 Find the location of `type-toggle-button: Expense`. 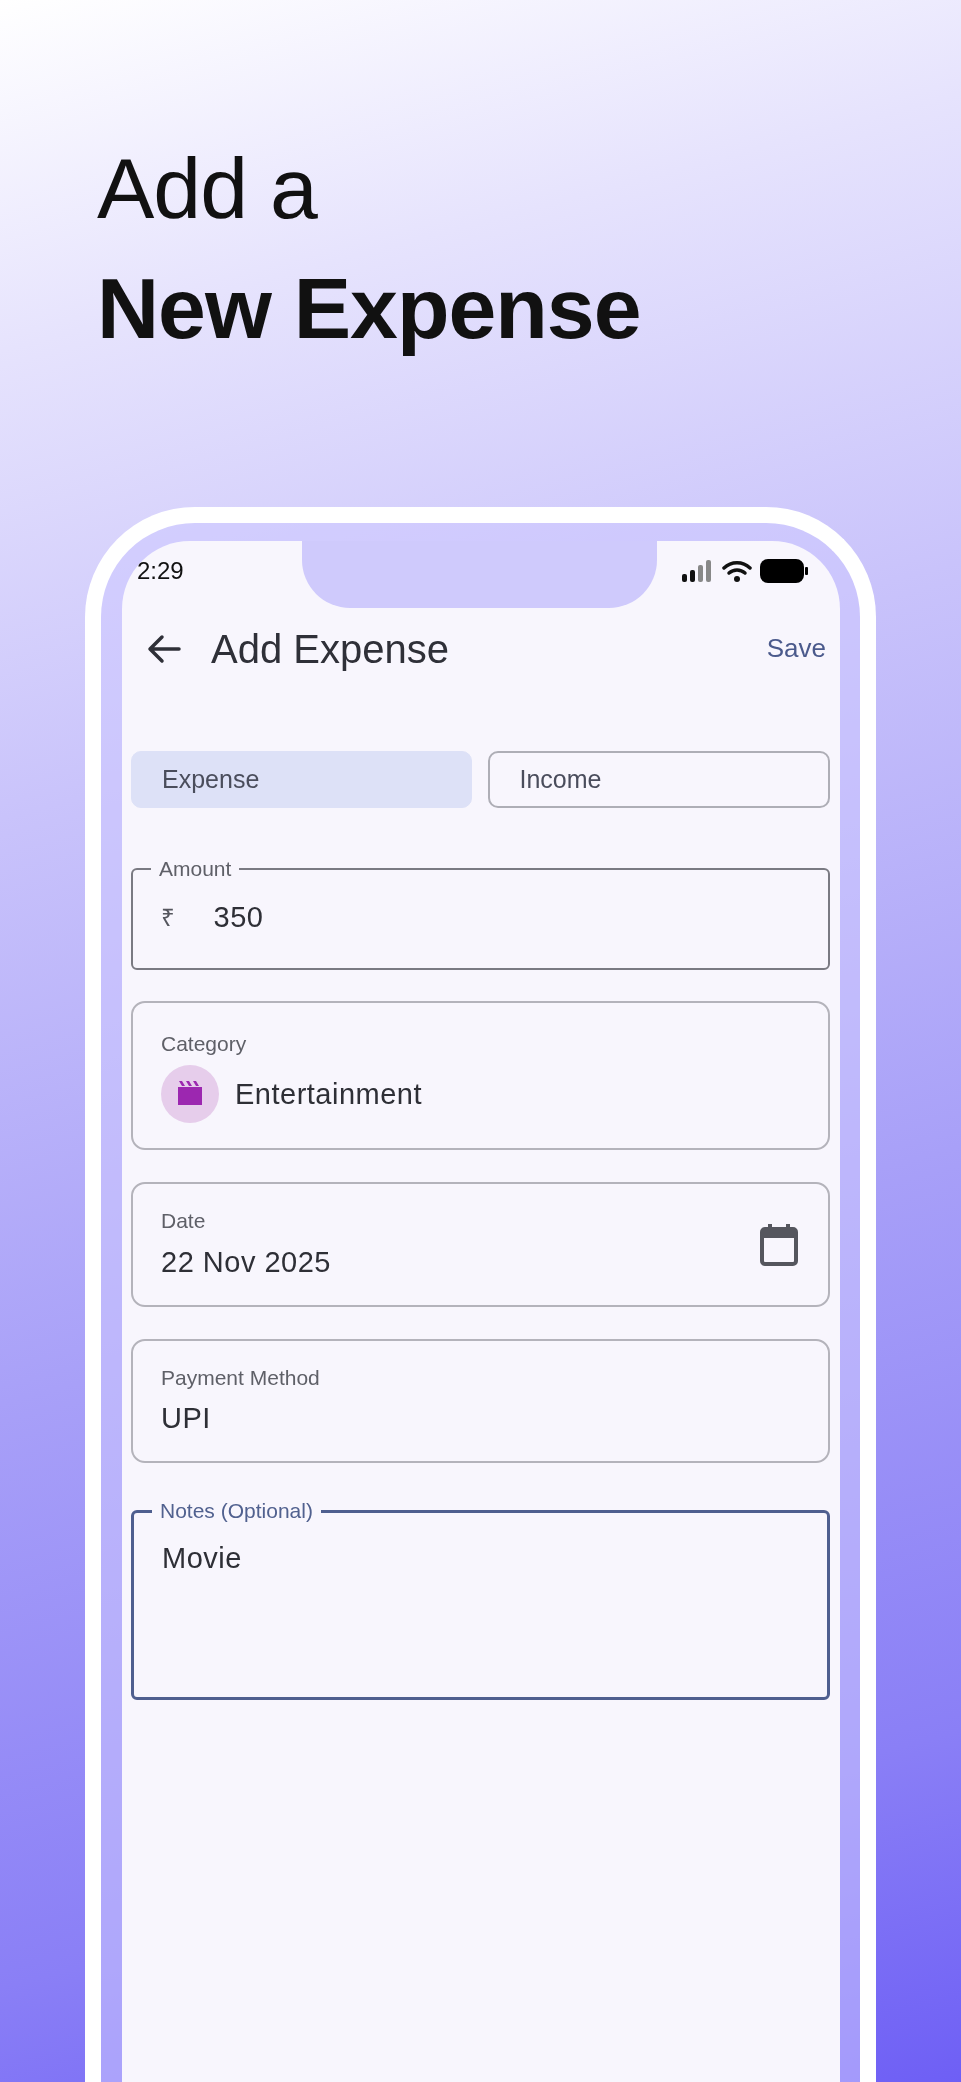

type-toggle-button: Expense is located at coordinates (301, 779).